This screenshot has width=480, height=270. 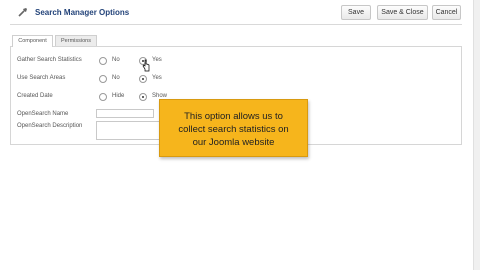 I want to click on search-areas-yes-label: Yes, so click(x=157, y=78).